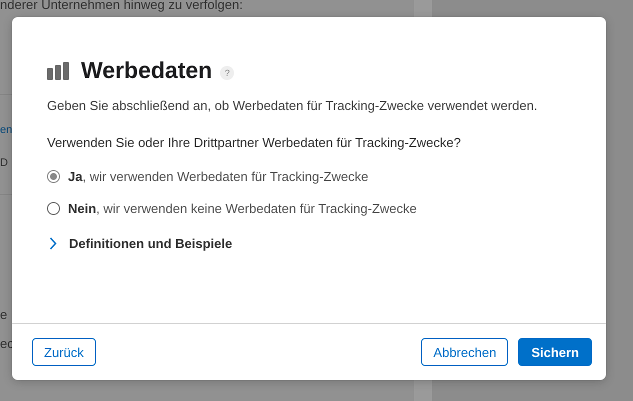  What do you see at coordinates (146, 70) in the screenshot?
I see `dialog-title: Werbedaten` at bounding box center [146, 70].